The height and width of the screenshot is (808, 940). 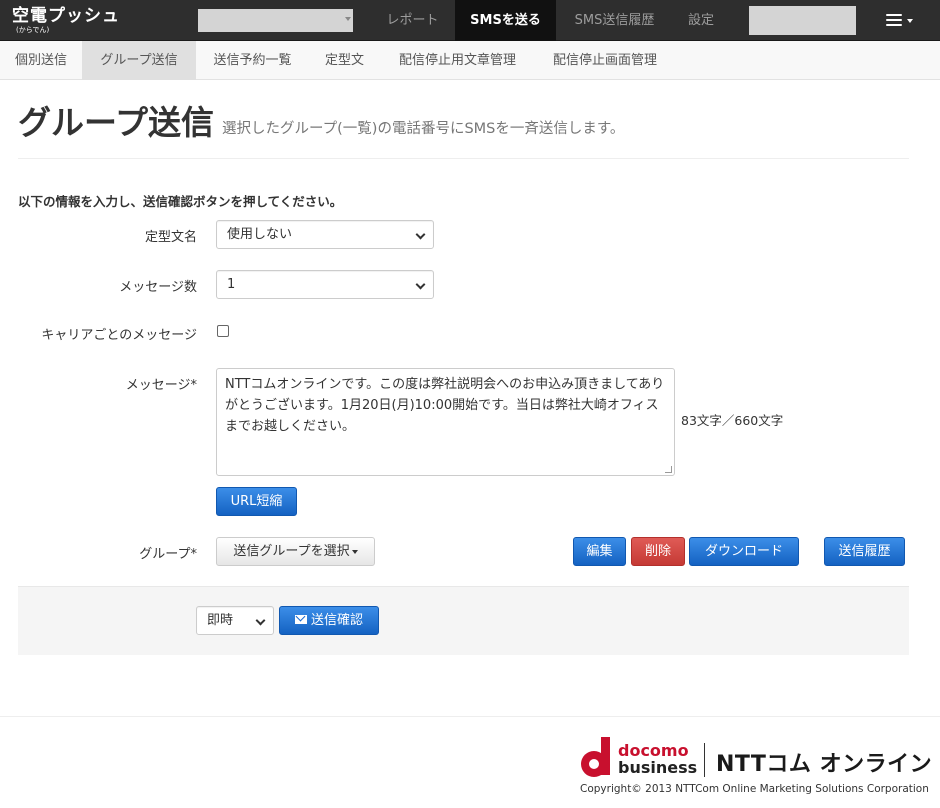 What do you see at coordinates (336, 620) in the screenshot?
I see `send-confirm-label: 送信確認` at bounding box center [336, 620].